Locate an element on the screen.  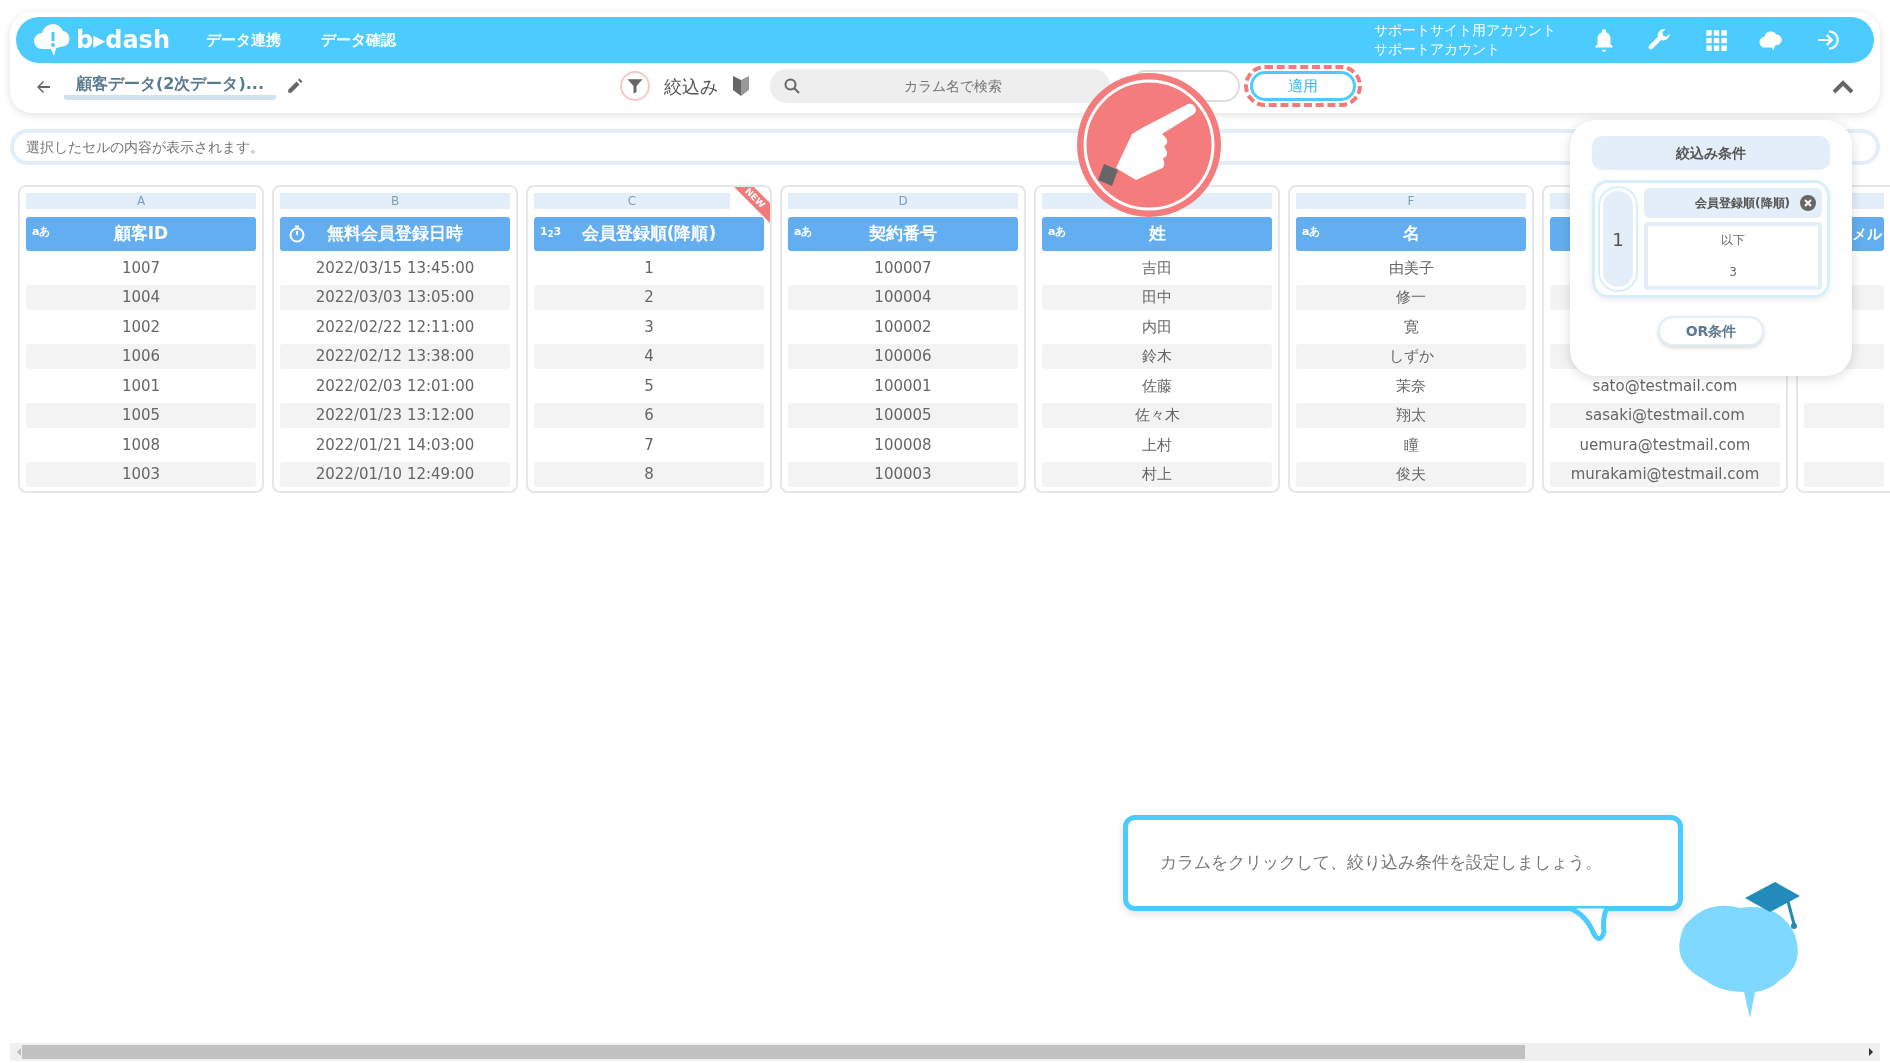
table-cell: 1006 is located at coordinates (141, 356).